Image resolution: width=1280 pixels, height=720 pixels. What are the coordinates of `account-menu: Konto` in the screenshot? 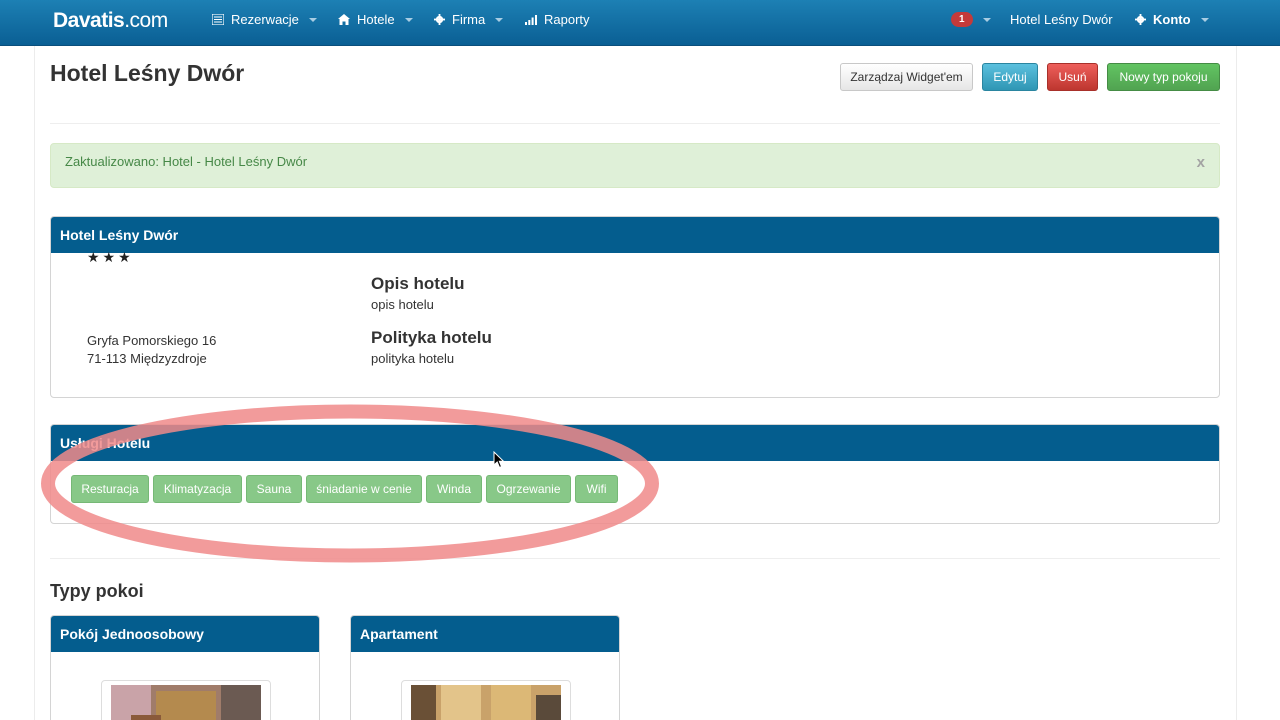 It's located at (1172, 19).